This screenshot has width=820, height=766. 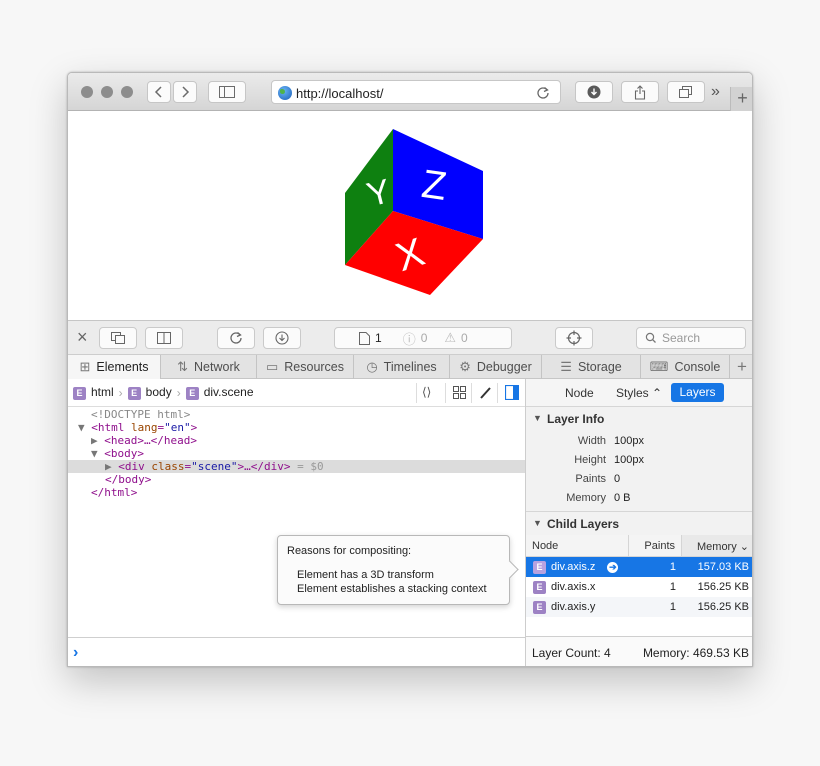 What do you see at coordinates (296, 427) in the screenshot?
I see `dom-node-html: ▼ <html lang="en">` at bounding box center [296, 427].